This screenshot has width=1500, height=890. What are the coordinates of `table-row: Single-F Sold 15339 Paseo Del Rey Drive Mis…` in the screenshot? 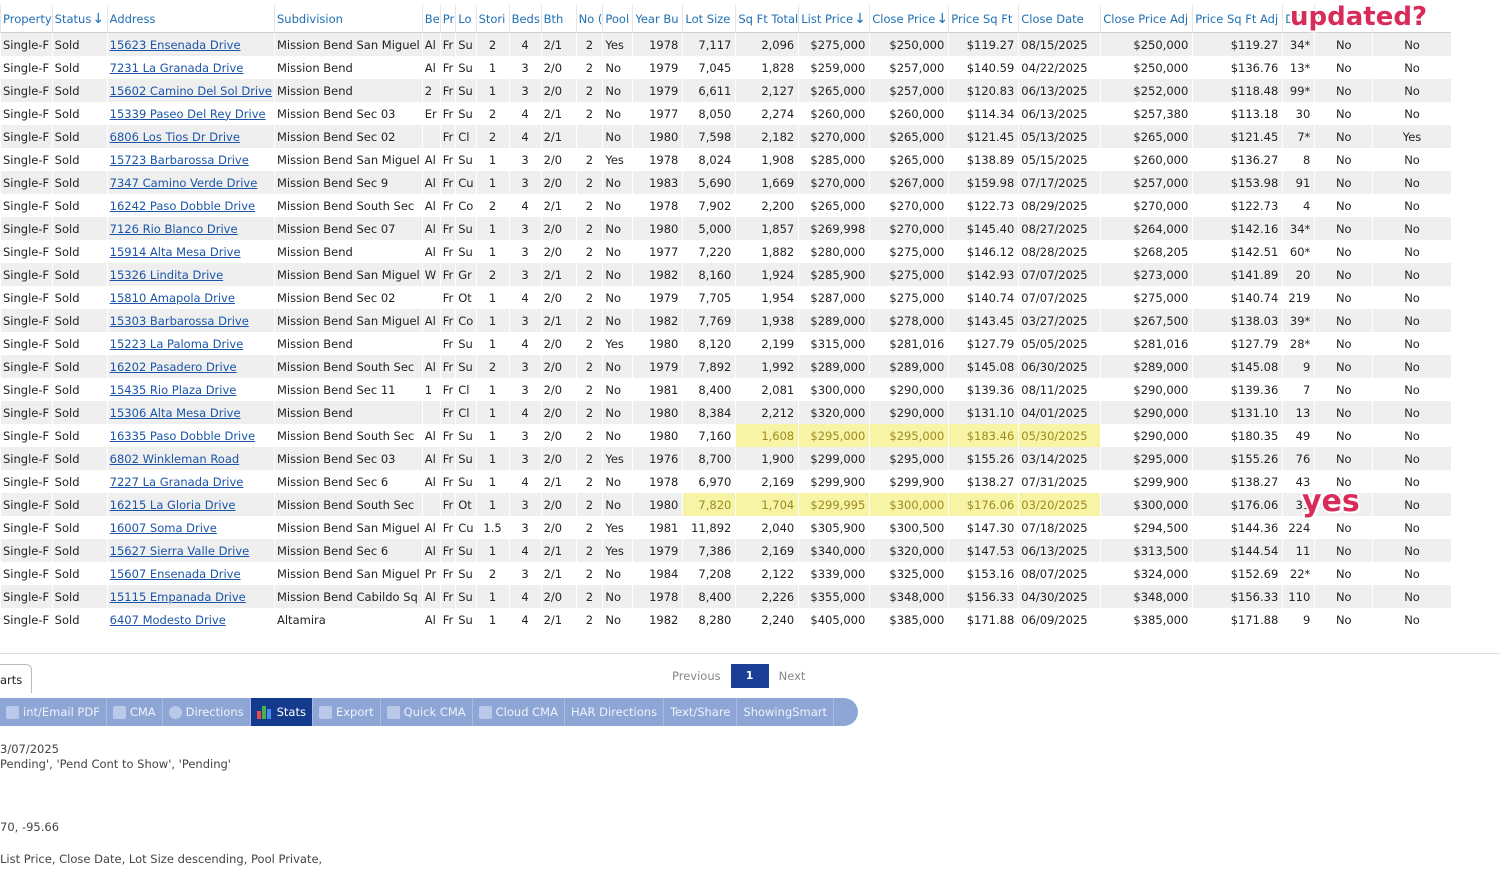 It's located at (725, 113).